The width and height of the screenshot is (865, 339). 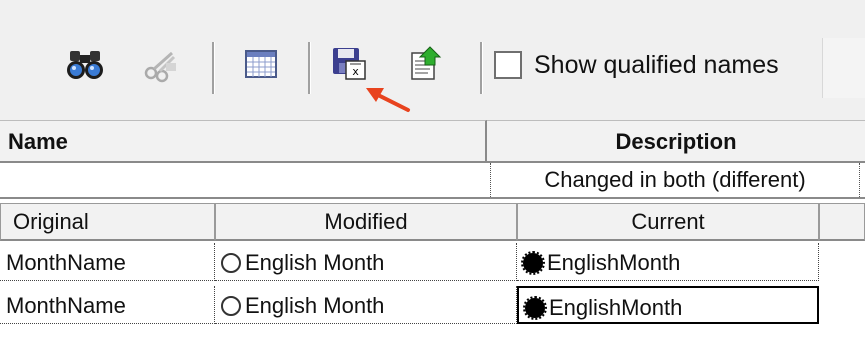 I want to click on empty-column-header, so click(x=842, y=222).